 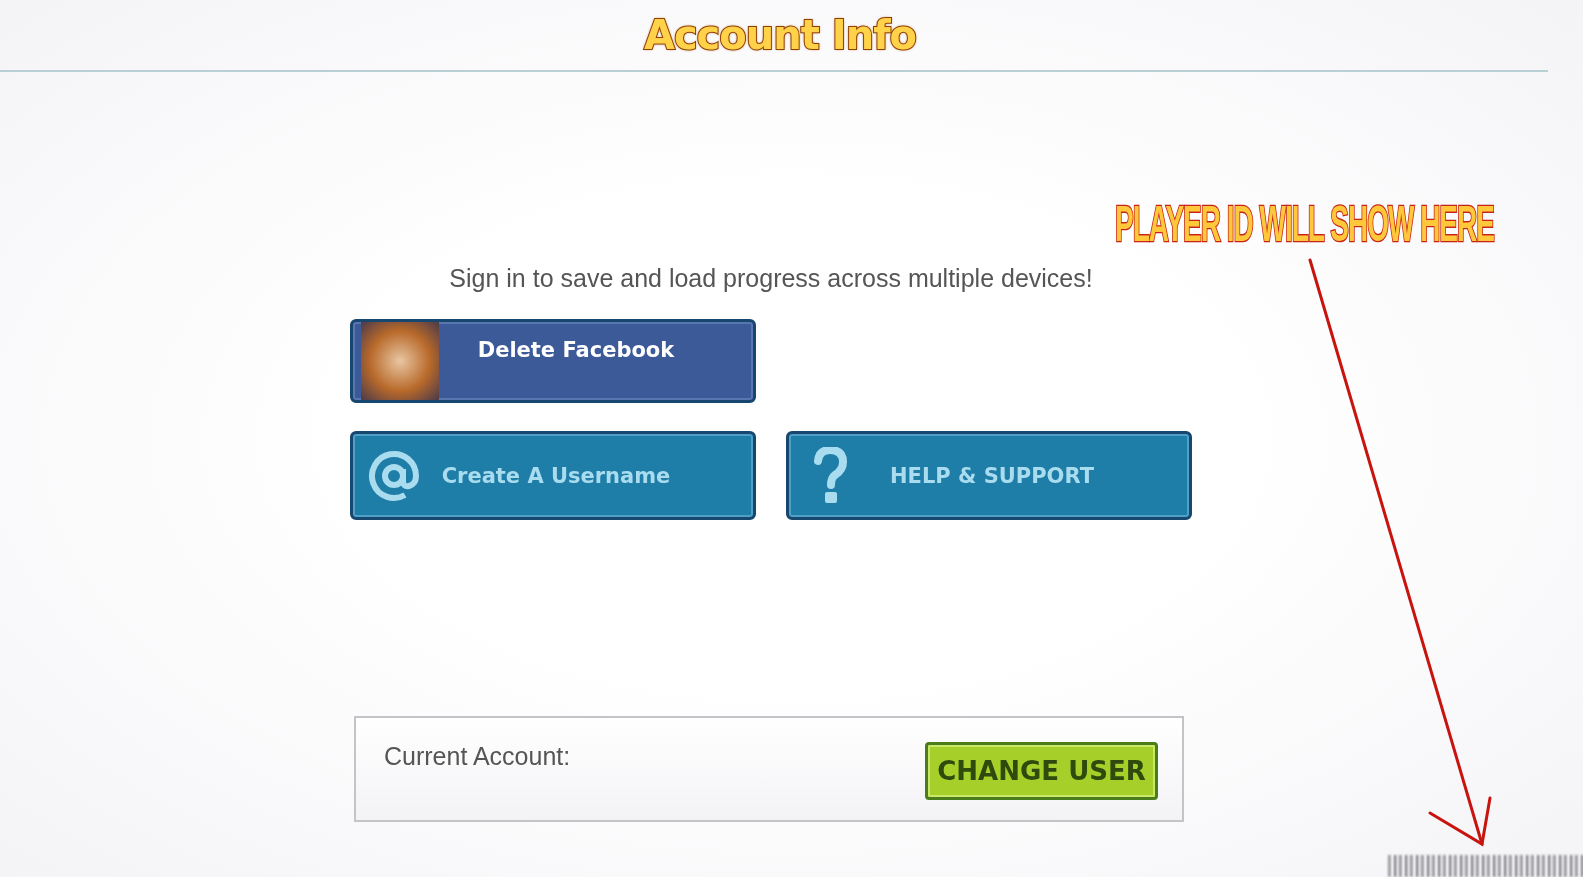 I want to click on create-username-button: Create A Username, so click(x=553, y=475).